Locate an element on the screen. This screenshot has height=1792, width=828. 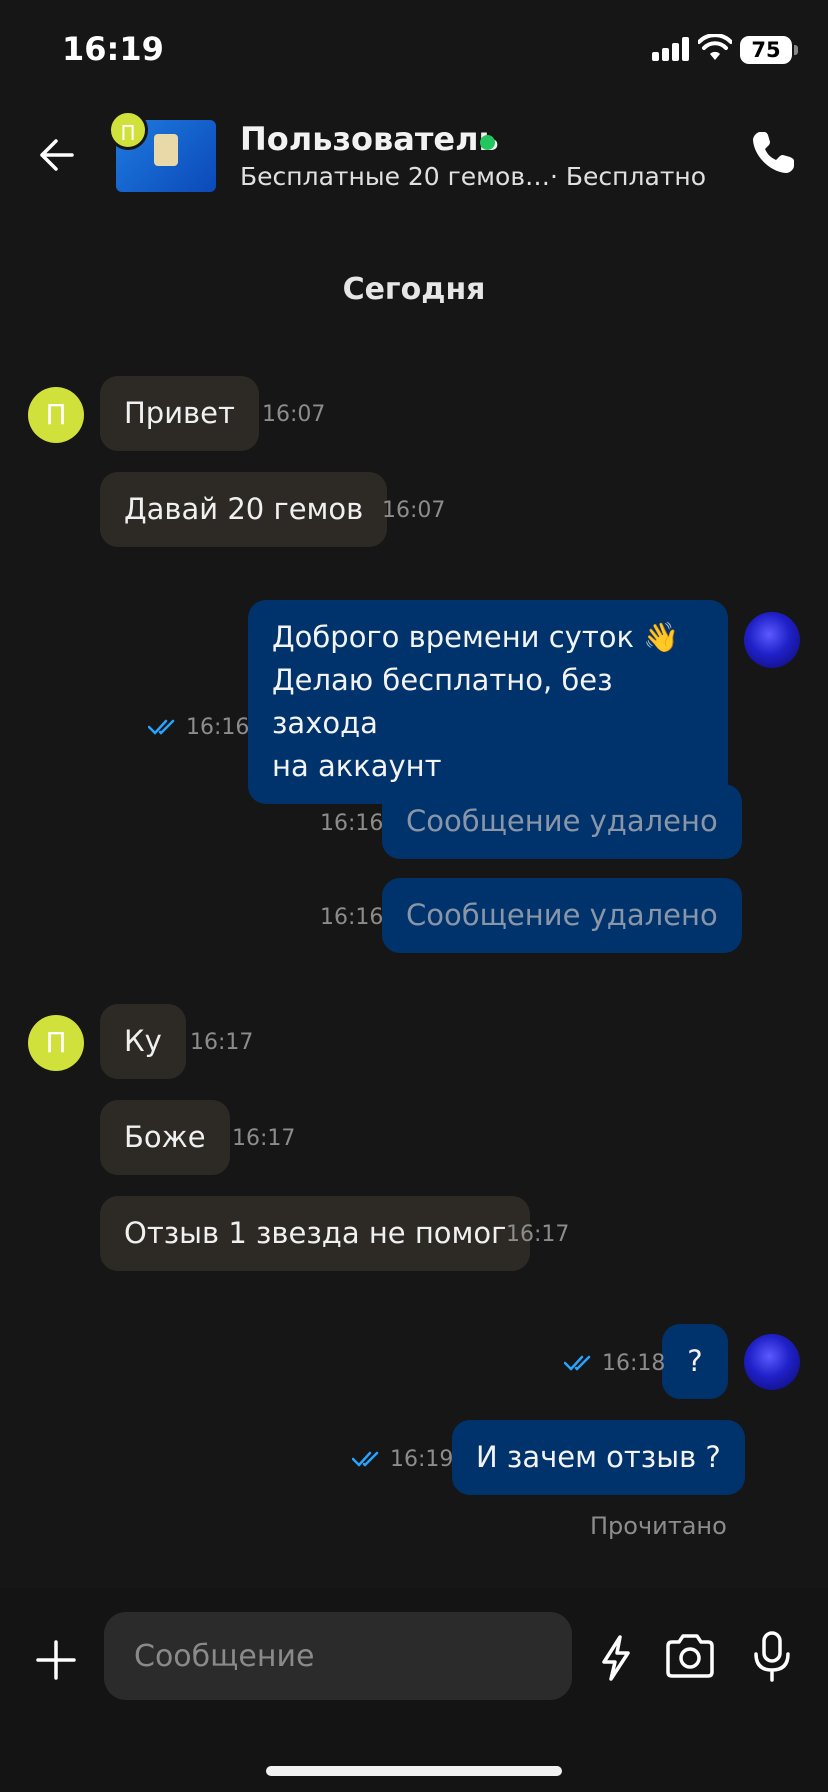
message-line: Доброго времени суток 👋 is located at coordinates (476, 637).